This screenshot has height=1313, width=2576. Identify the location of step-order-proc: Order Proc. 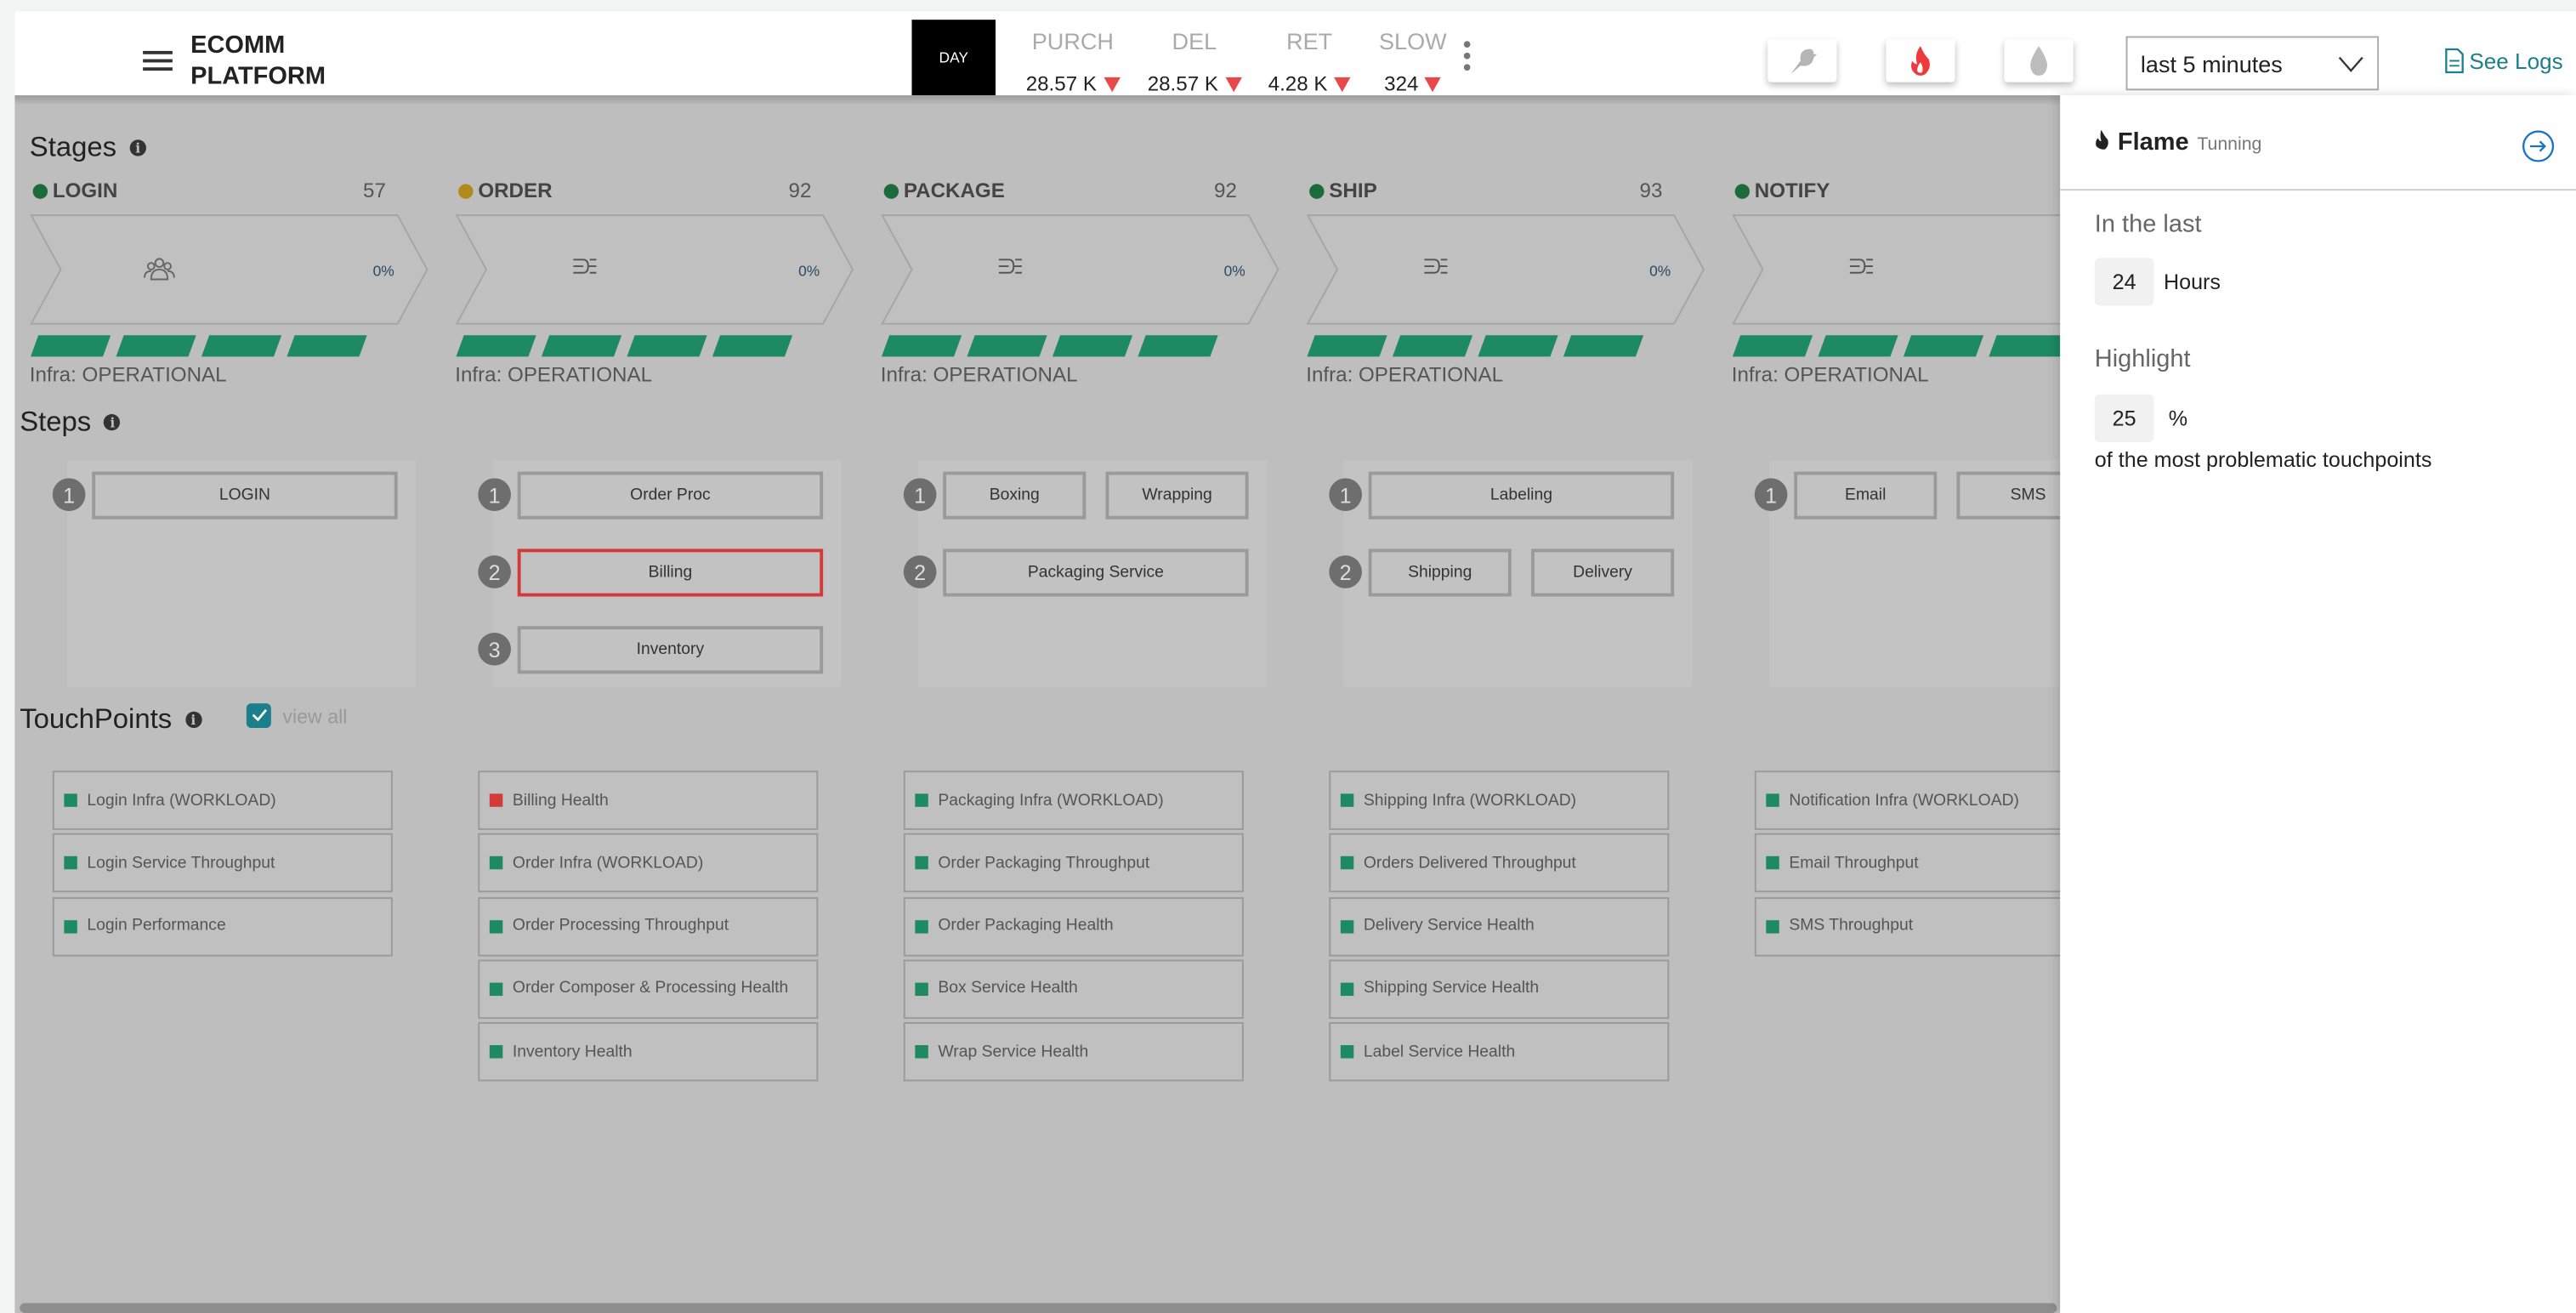
(671, 495).